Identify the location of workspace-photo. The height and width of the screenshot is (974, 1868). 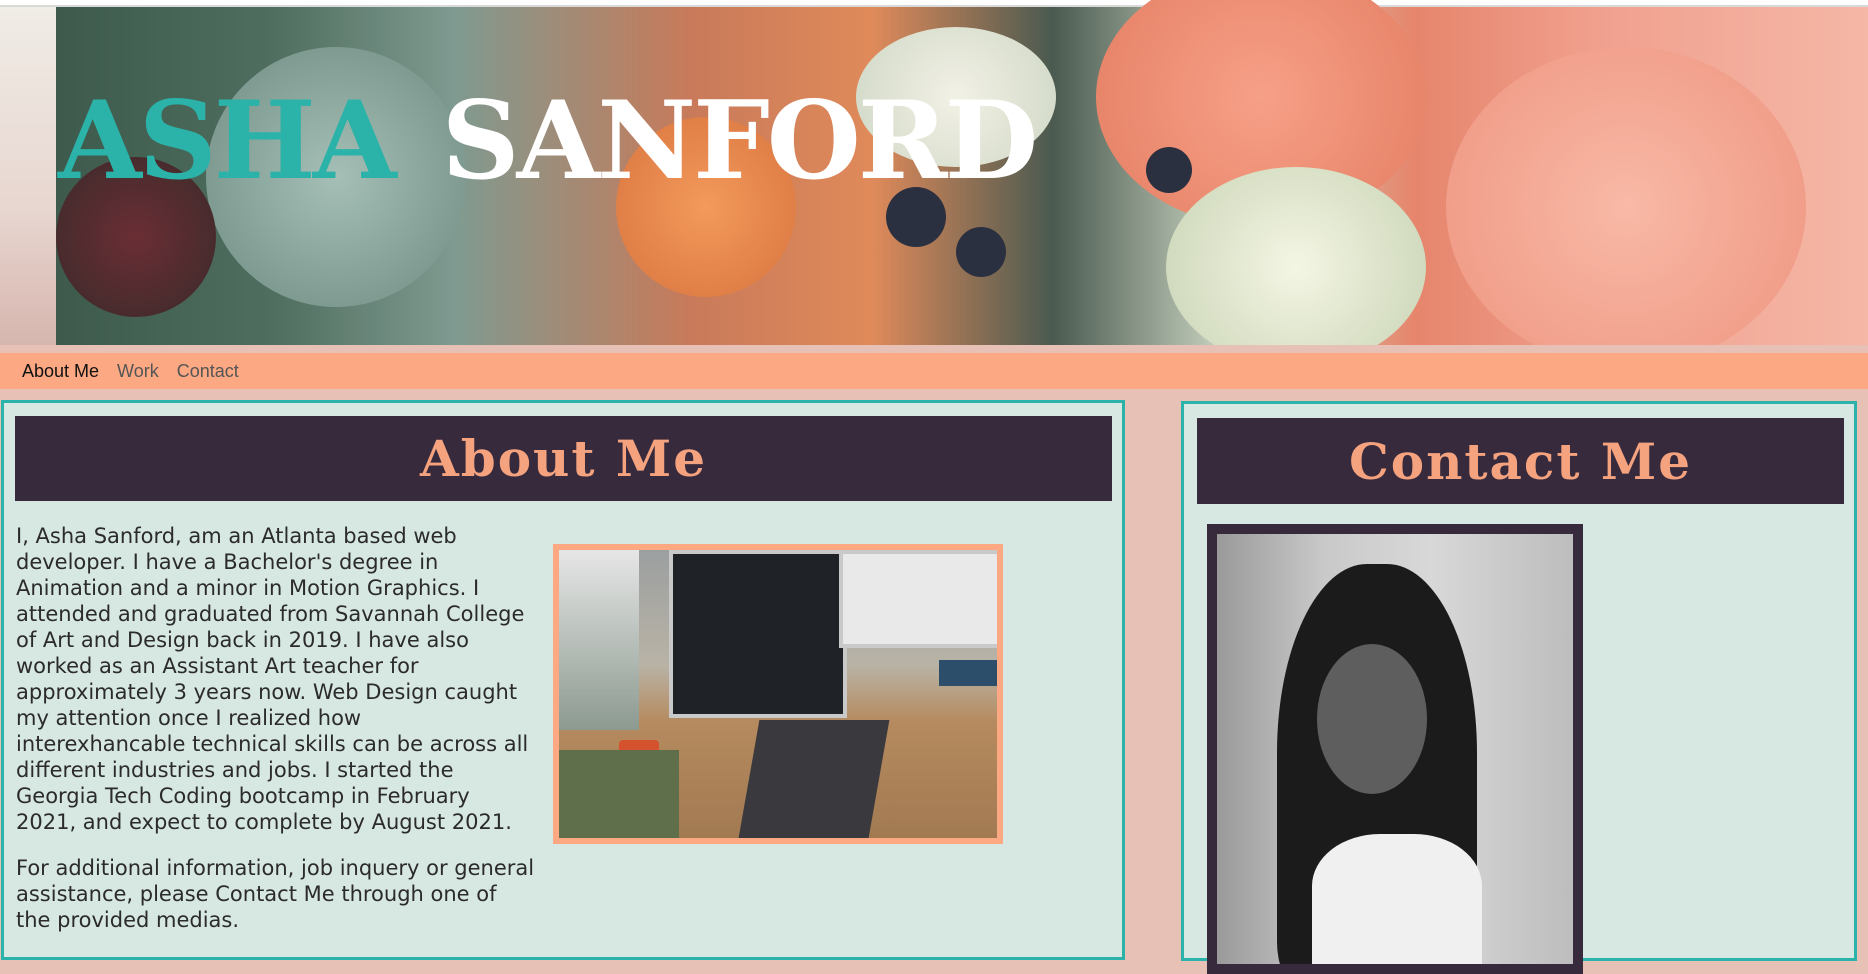
(778, 694).